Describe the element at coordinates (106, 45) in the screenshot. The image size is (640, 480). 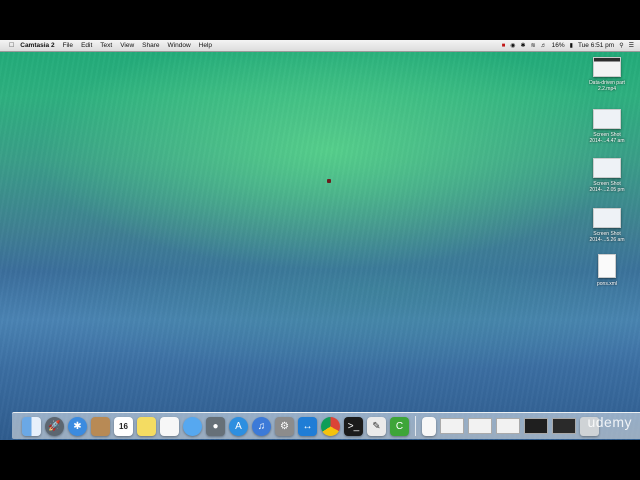
I see `menu-text: Text` at that location.